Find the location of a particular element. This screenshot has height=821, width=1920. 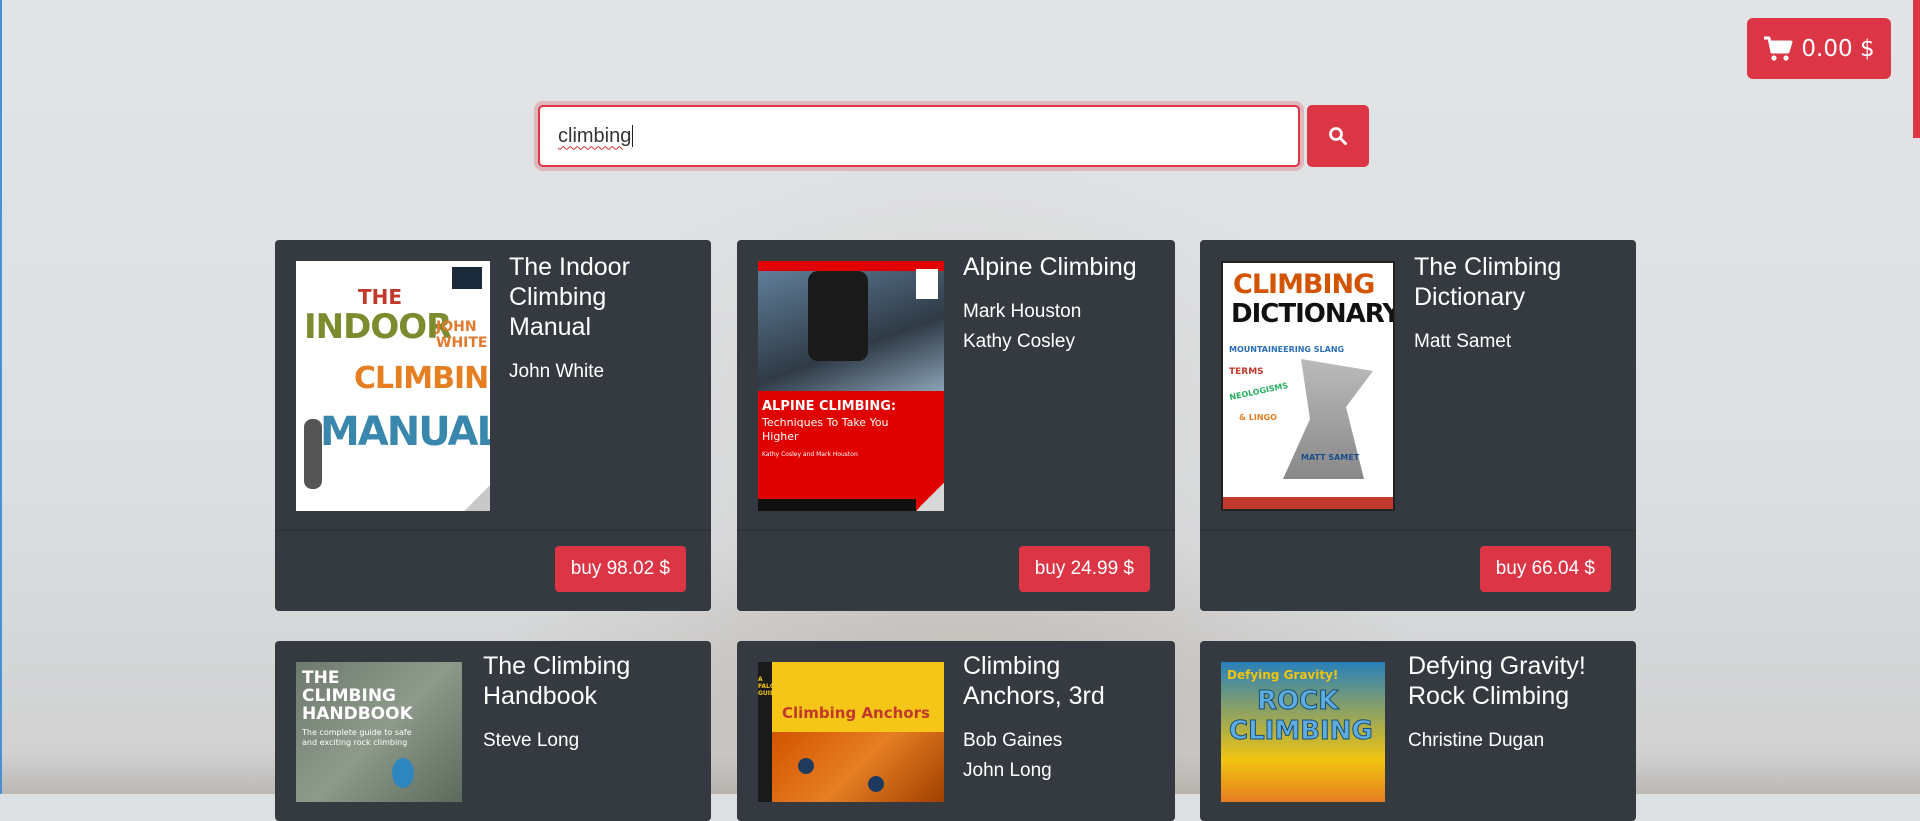

buy-button: buy 24.99 $ is located at coordinates (1084, 569).